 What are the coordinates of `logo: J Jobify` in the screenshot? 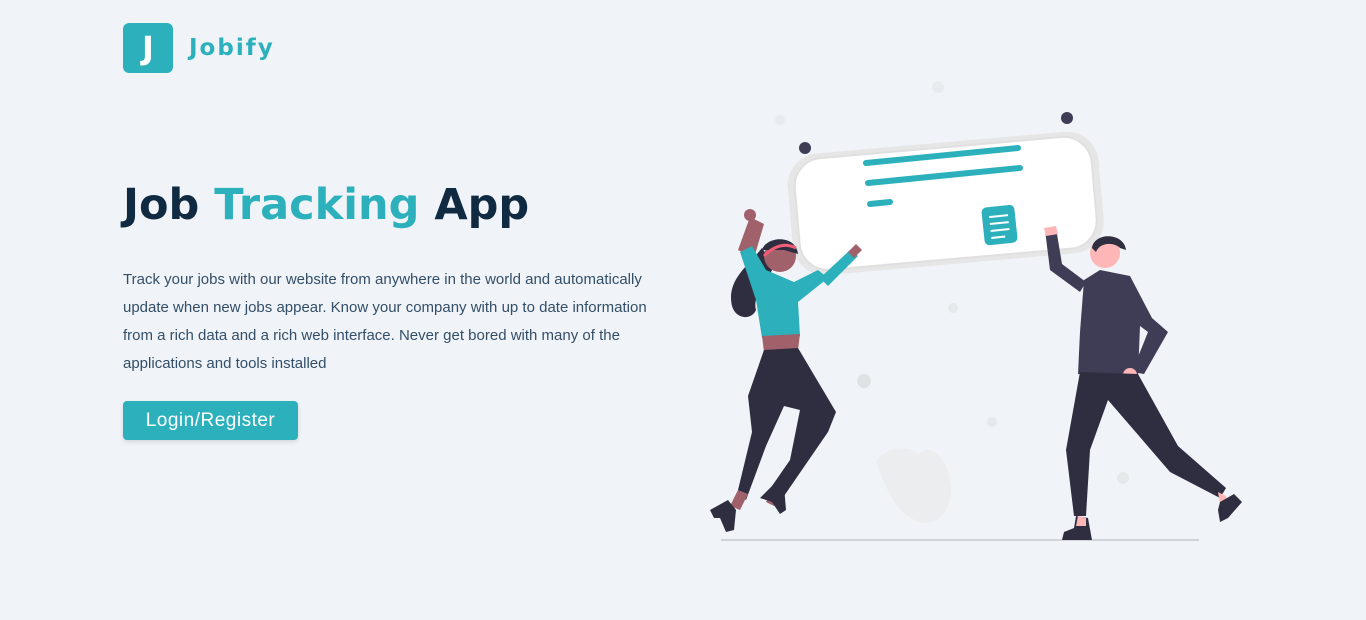 It's located at (199, 48).